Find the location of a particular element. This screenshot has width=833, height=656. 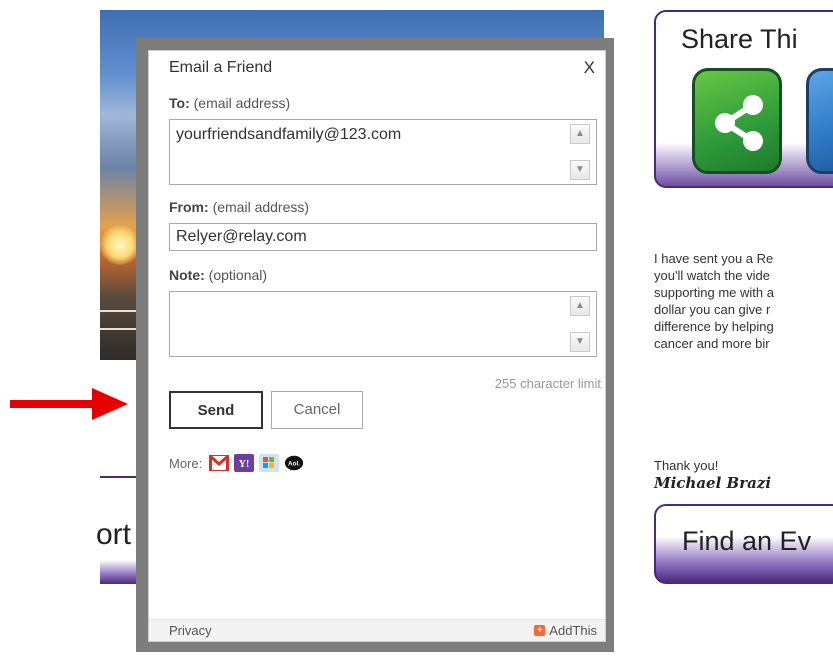

share-title: Share Thi is located at coordinates (739, 39).